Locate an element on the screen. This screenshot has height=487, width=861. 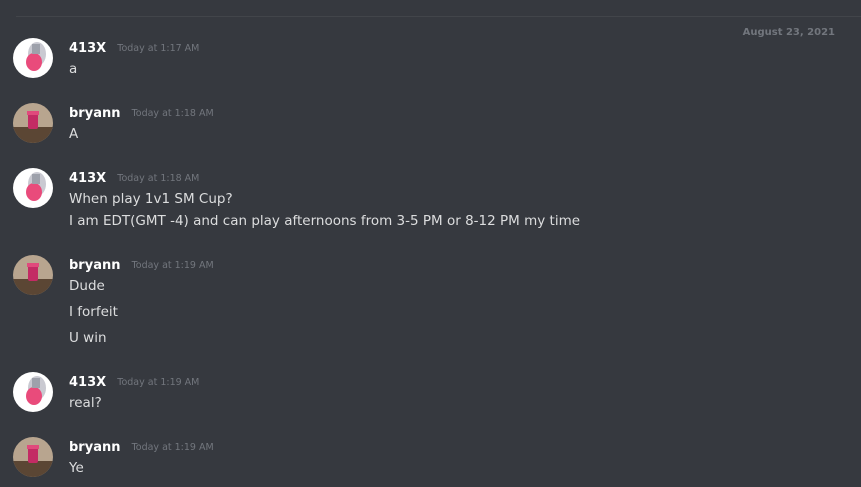
message-header: 413X Today at 1:17 AM is located at coordinates (134, 47).